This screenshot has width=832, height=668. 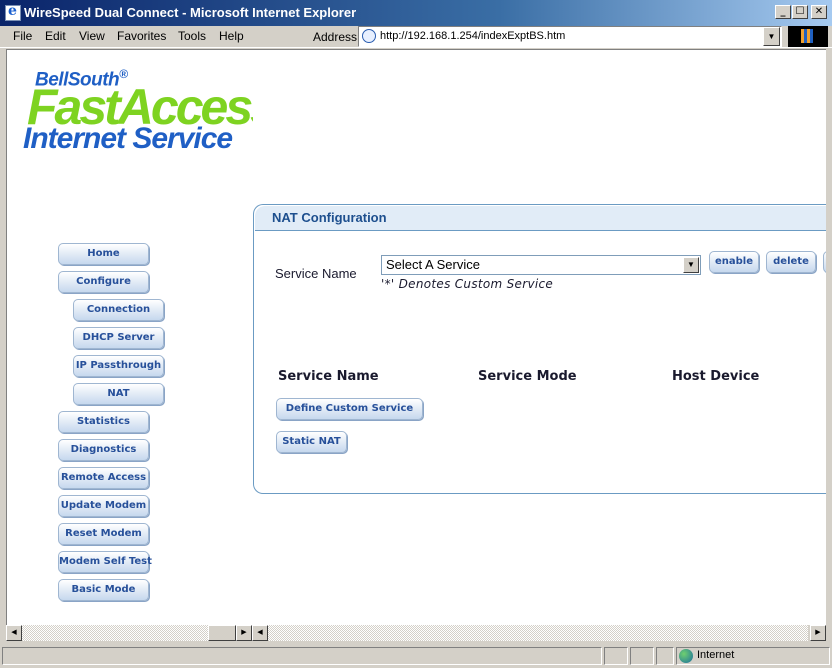 I want to click on address-dropdown-button: ▼, so click(x=771, y=36).